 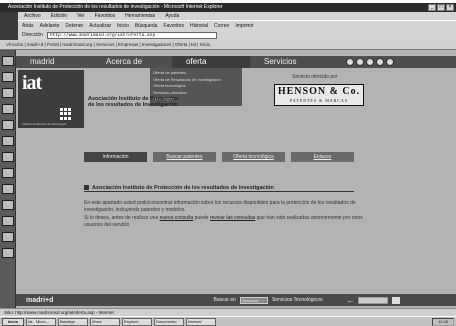 I want to click on history-button: Historial, so click(x=199, y=25).